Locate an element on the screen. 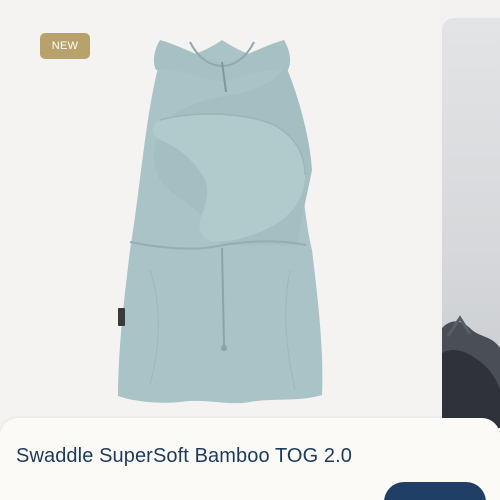 This screenshot has height=500, width=500. product-title: Swaddle SuperSoft Bamboo TOG 2.0 is located at coordinates (196, 456).